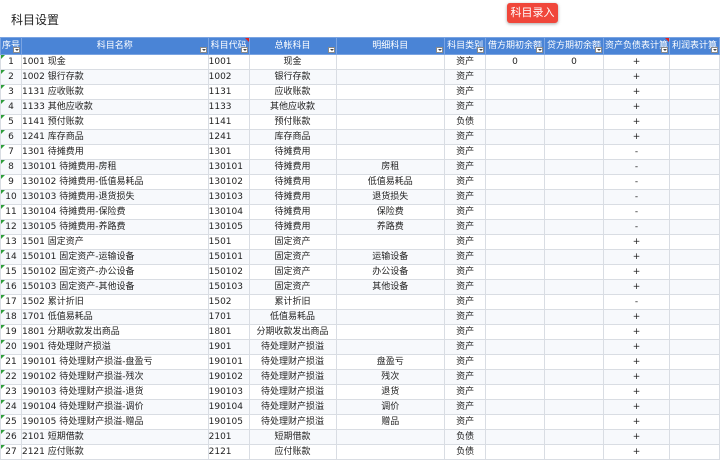 The height and width of the screenshot is (460, 720). Describe the element at coordinates (292, 452) in the screenshot. I see `general-ledger-cell: 应付账款` at that location.